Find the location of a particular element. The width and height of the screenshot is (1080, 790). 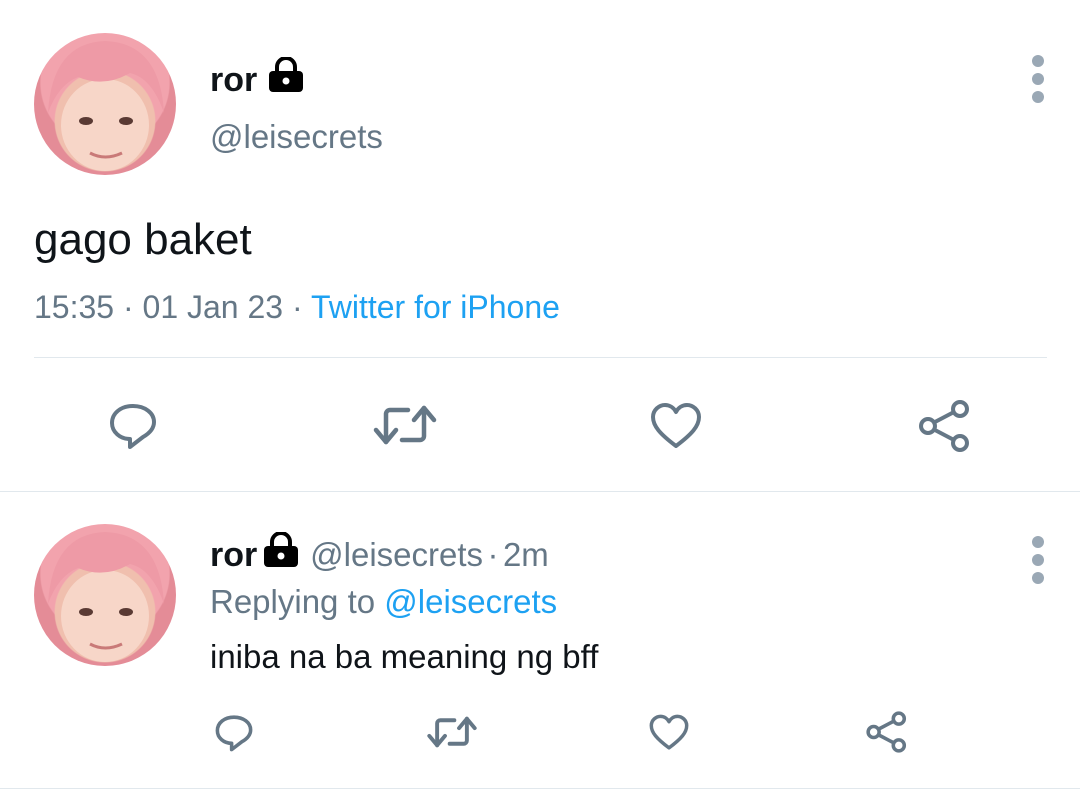

reply-header: ror @leisecrets · 2m is located at coordinates (379, 553).